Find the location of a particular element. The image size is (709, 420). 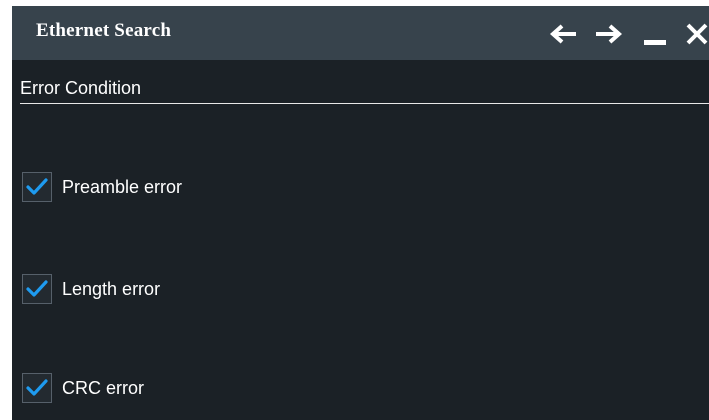

close-icon is located at coordinates (696, 34).